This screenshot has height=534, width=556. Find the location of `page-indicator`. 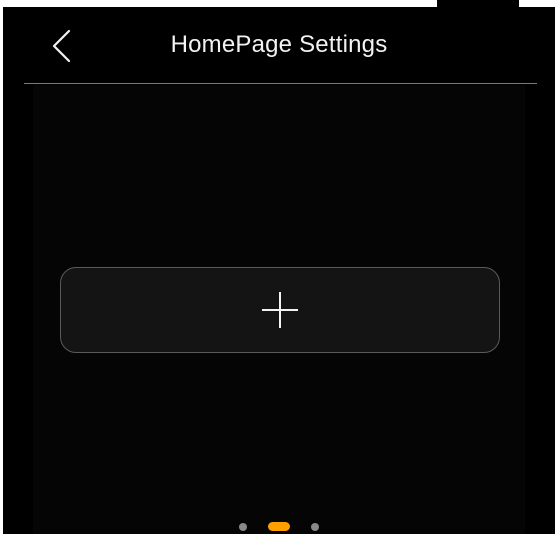

page-indicator is located at coordinates (279, 526).